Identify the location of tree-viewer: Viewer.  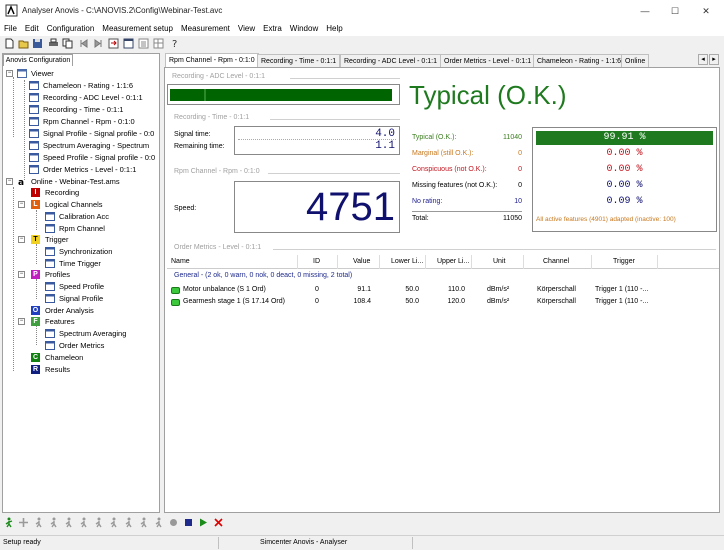
(42, 73).